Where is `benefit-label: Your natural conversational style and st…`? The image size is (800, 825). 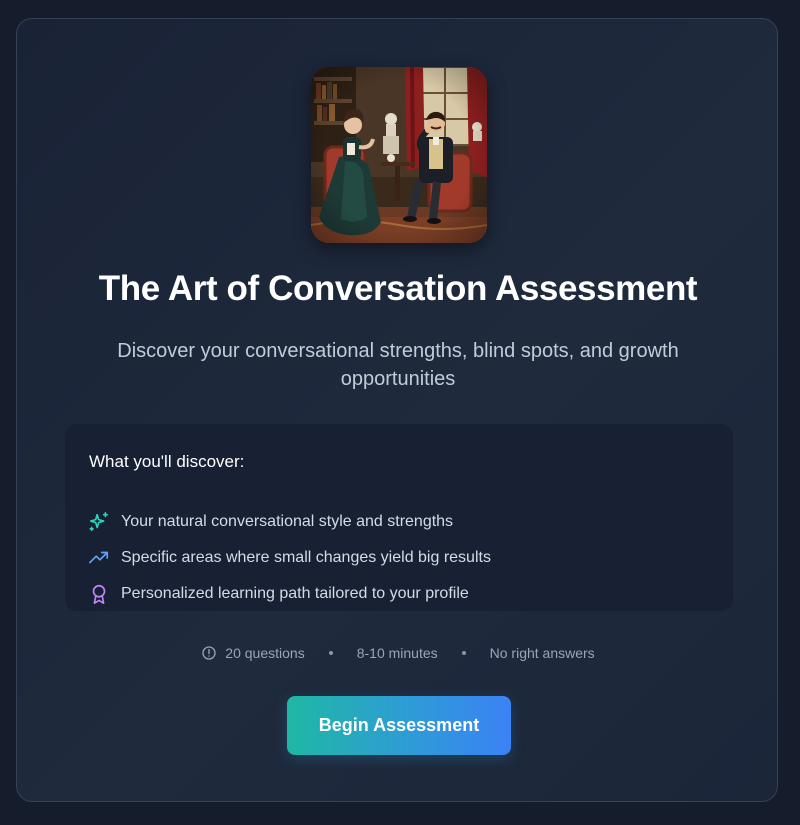
benefit-label: Your natural conversational style and st… is located at coordinates (287, 521).